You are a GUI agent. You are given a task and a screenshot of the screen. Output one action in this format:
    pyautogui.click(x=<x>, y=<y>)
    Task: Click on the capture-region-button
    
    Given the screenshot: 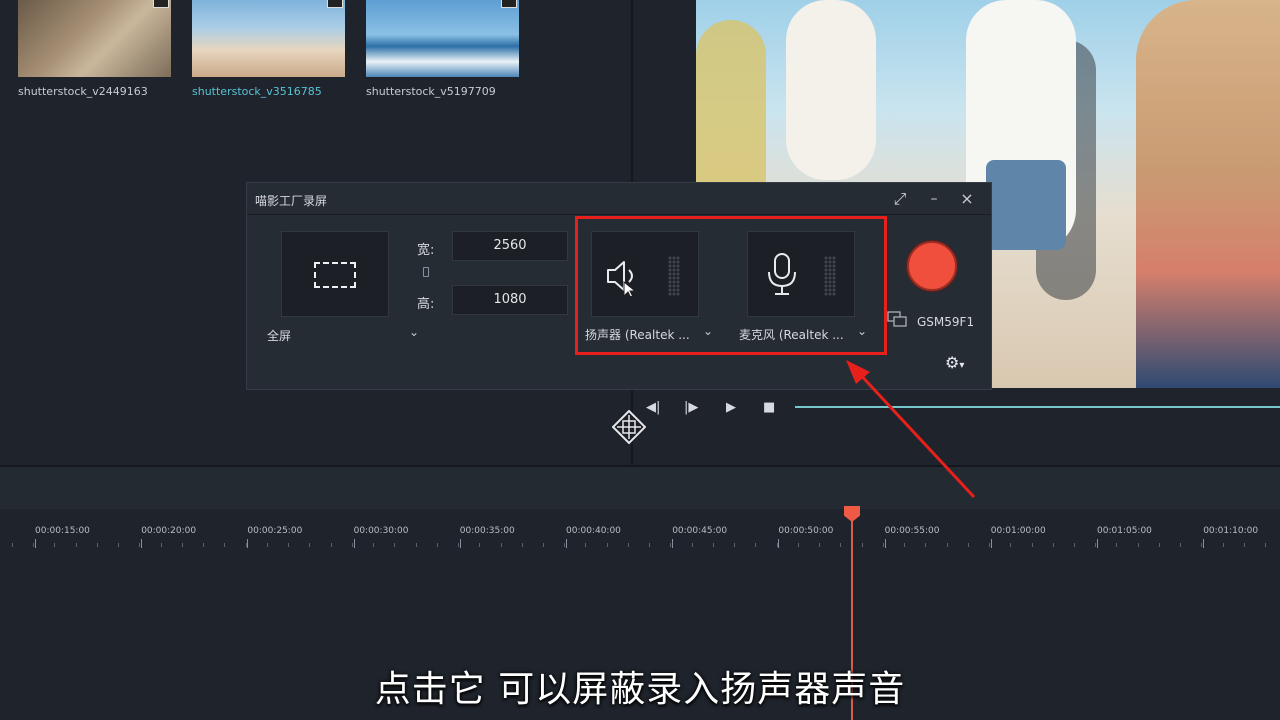 What is the action you would take?
    pyautogui.click(x=335, y=274)
    